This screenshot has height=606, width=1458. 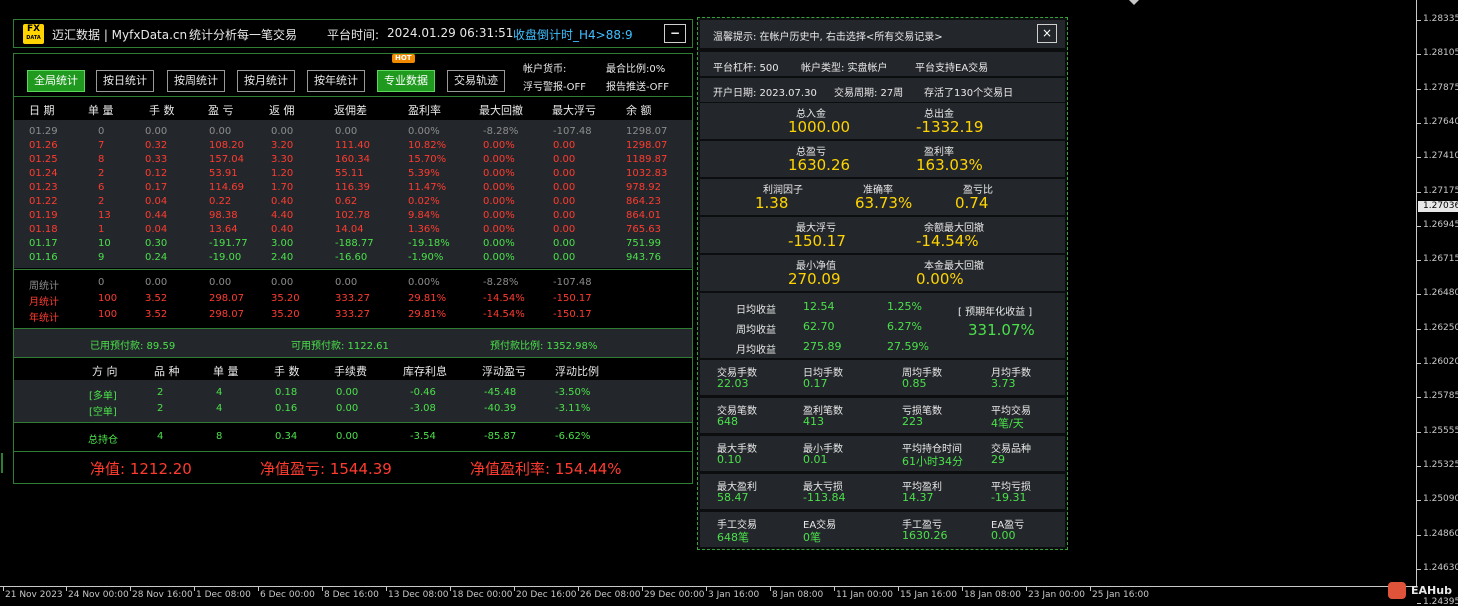 What do you see at coordinates (554, 85) in the screenshot?
I see `float-alert-toggle: 浮亏警报-OFF` at bounding box center [554, 85].